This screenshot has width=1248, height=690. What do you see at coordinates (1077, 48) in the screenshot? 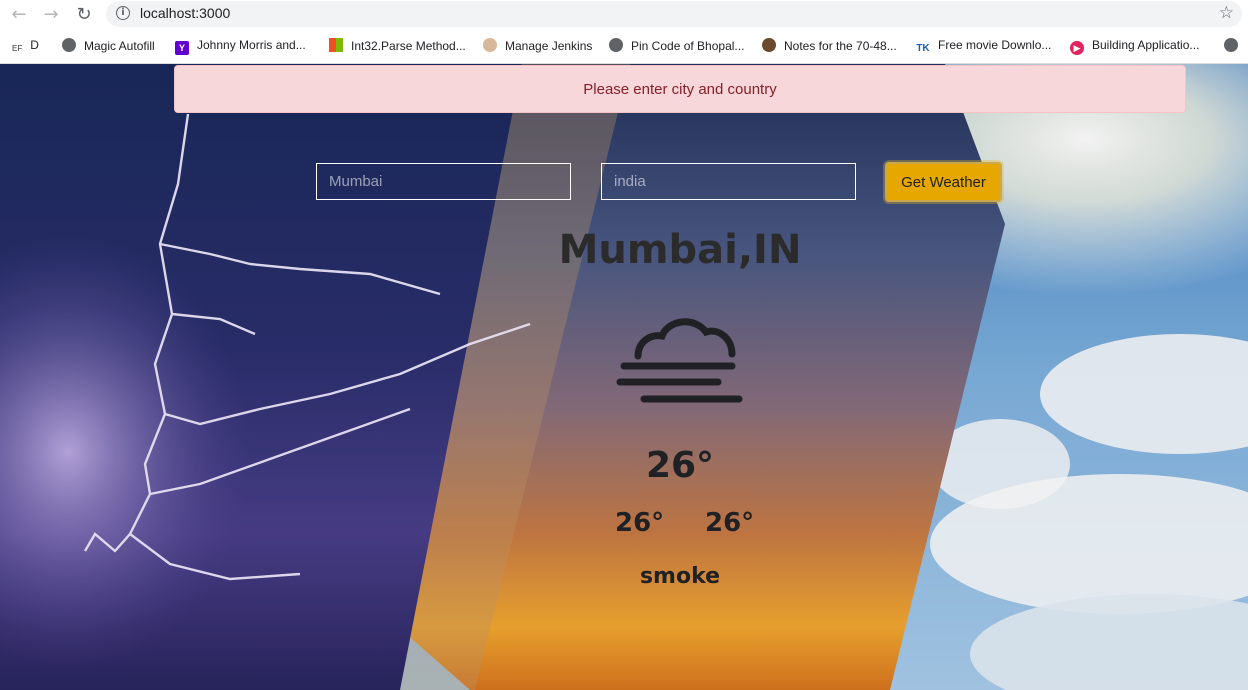
I see `play-icon: ▶` at bounding box center [1077, 48].